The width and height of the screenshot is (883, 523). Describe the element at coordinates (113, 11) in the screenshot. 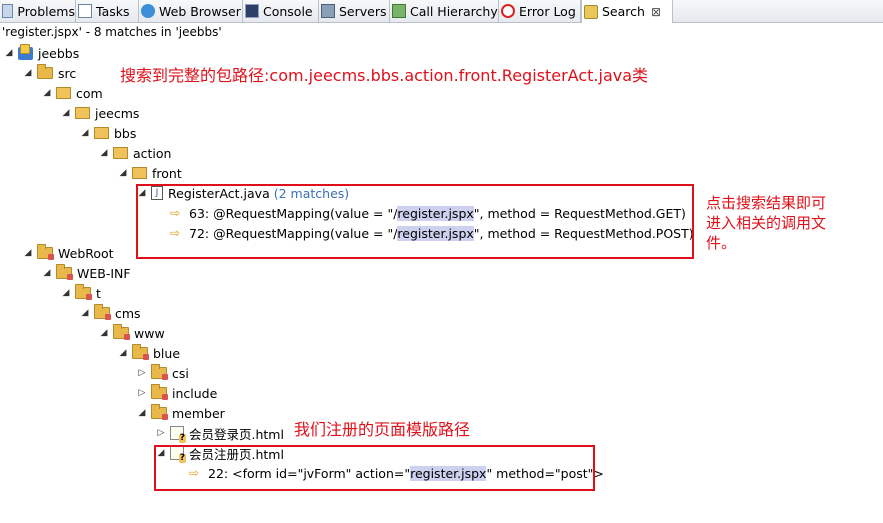

I see `tab-label: Tasks` at that location.